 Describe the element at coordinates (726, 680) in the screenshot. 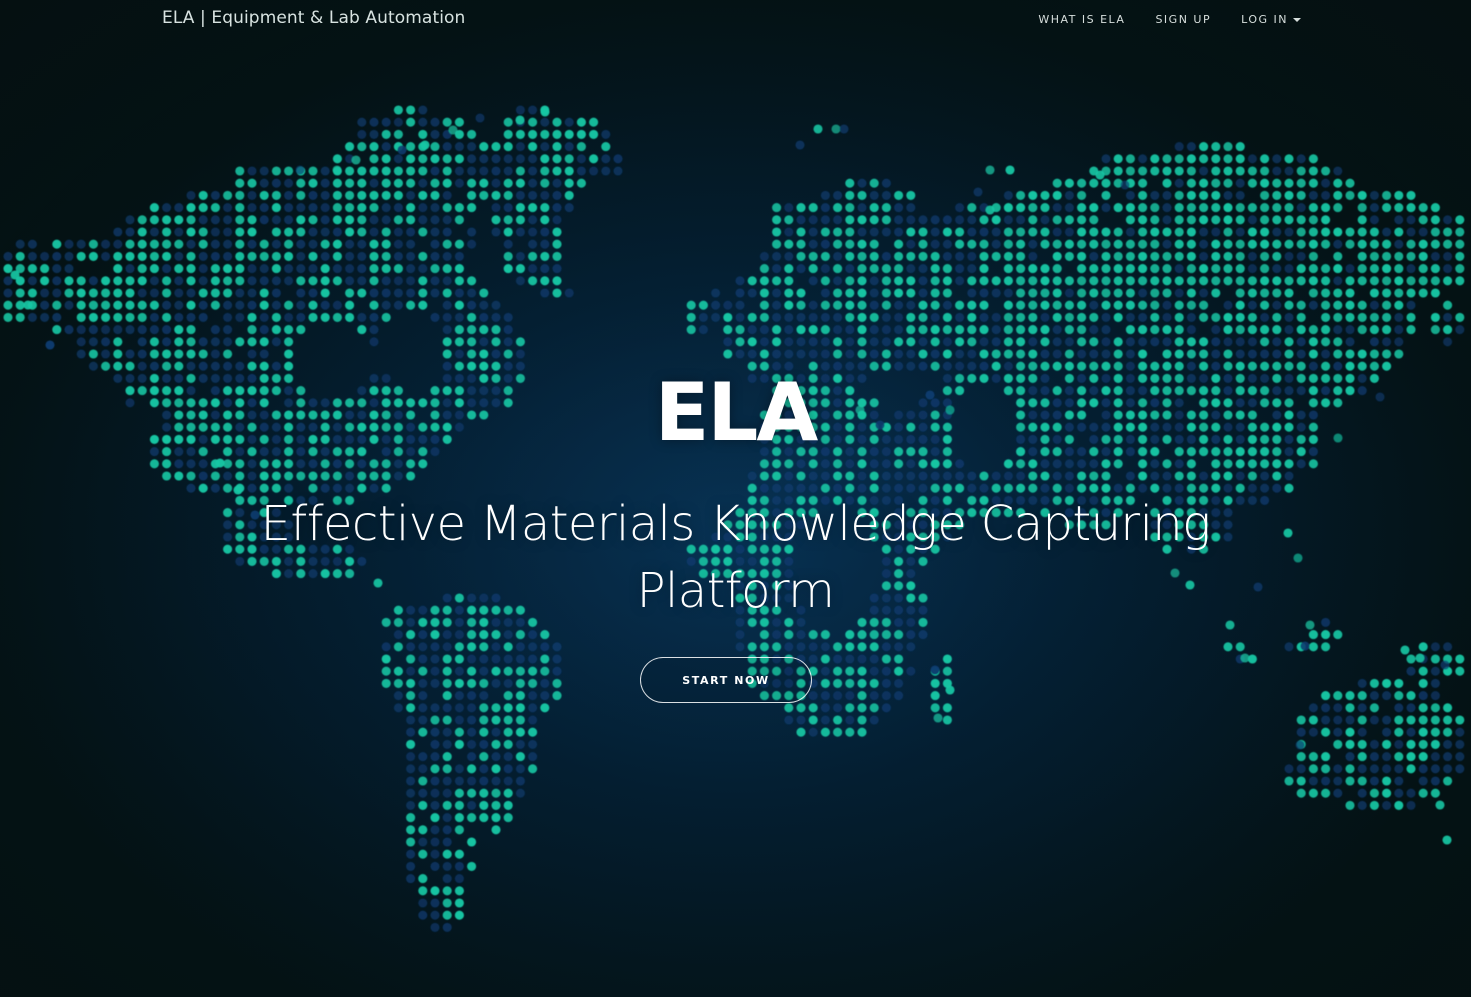

I see `start-now-button: START NOW` at that location.